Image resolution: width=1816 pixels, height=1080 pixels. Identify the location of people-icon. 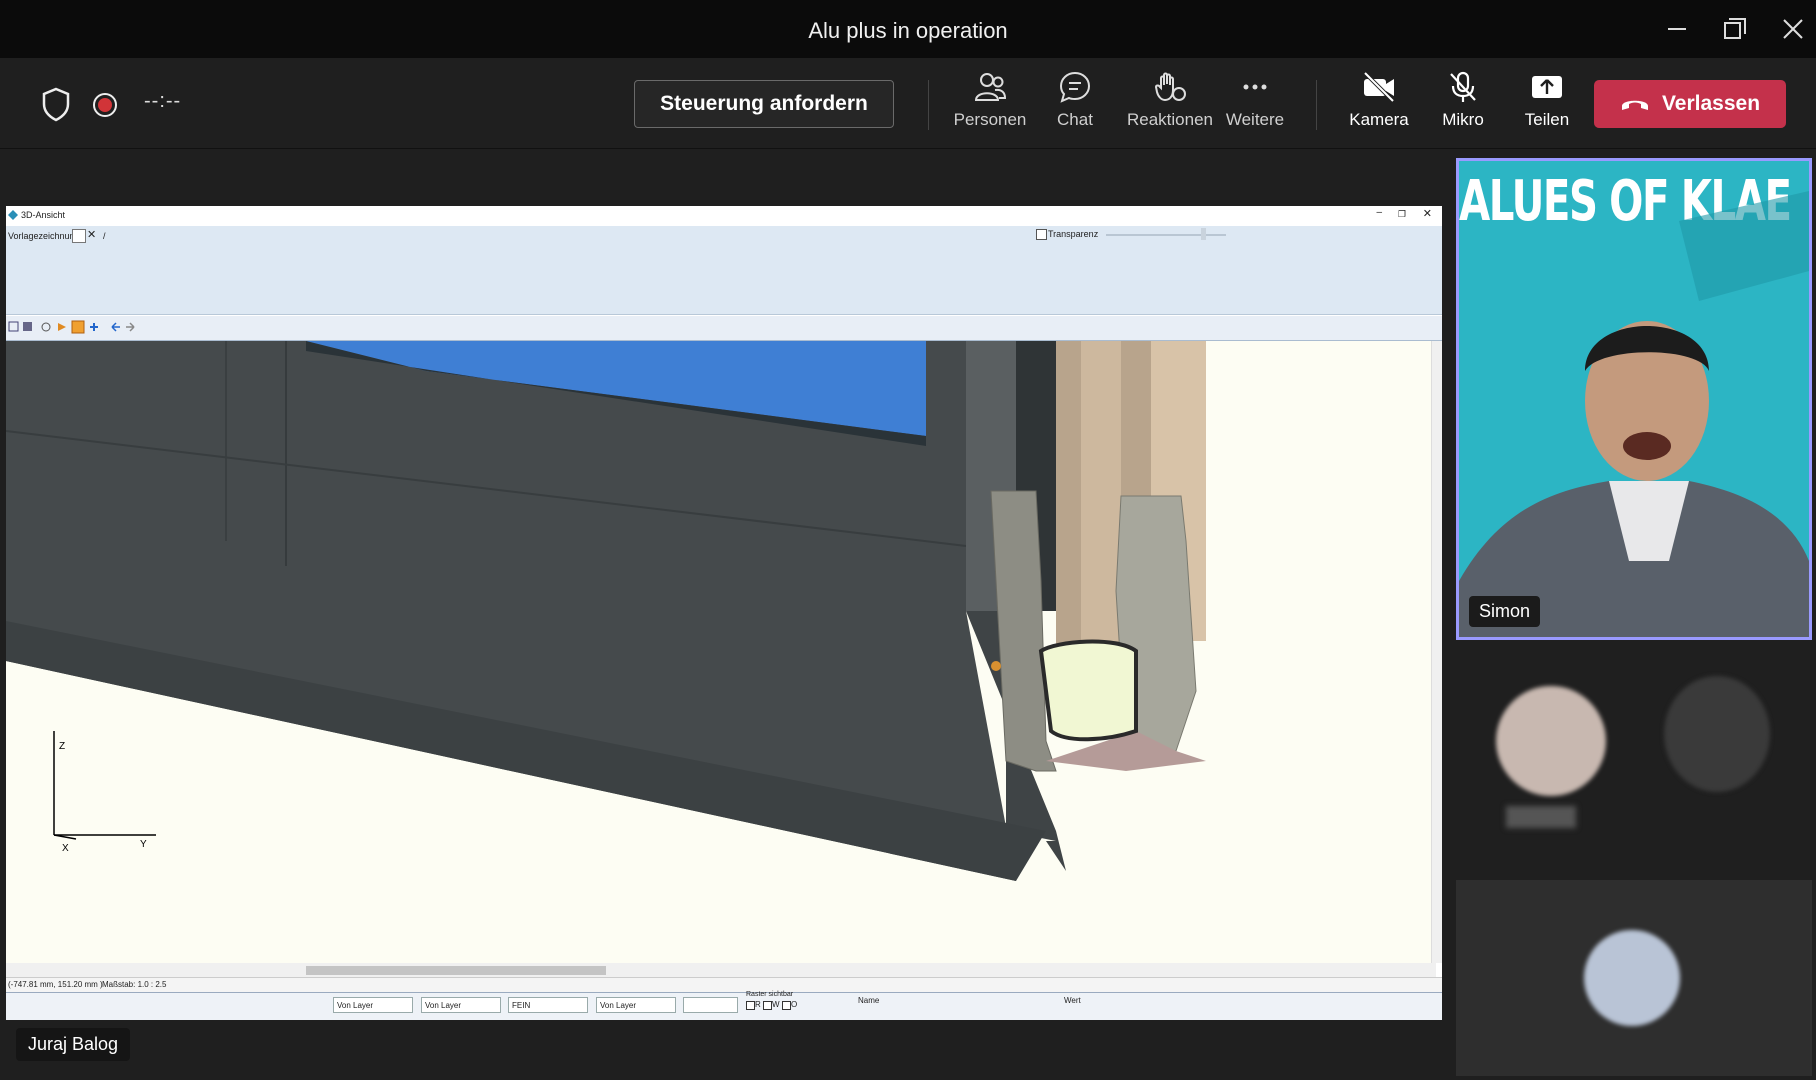
(990, 87).